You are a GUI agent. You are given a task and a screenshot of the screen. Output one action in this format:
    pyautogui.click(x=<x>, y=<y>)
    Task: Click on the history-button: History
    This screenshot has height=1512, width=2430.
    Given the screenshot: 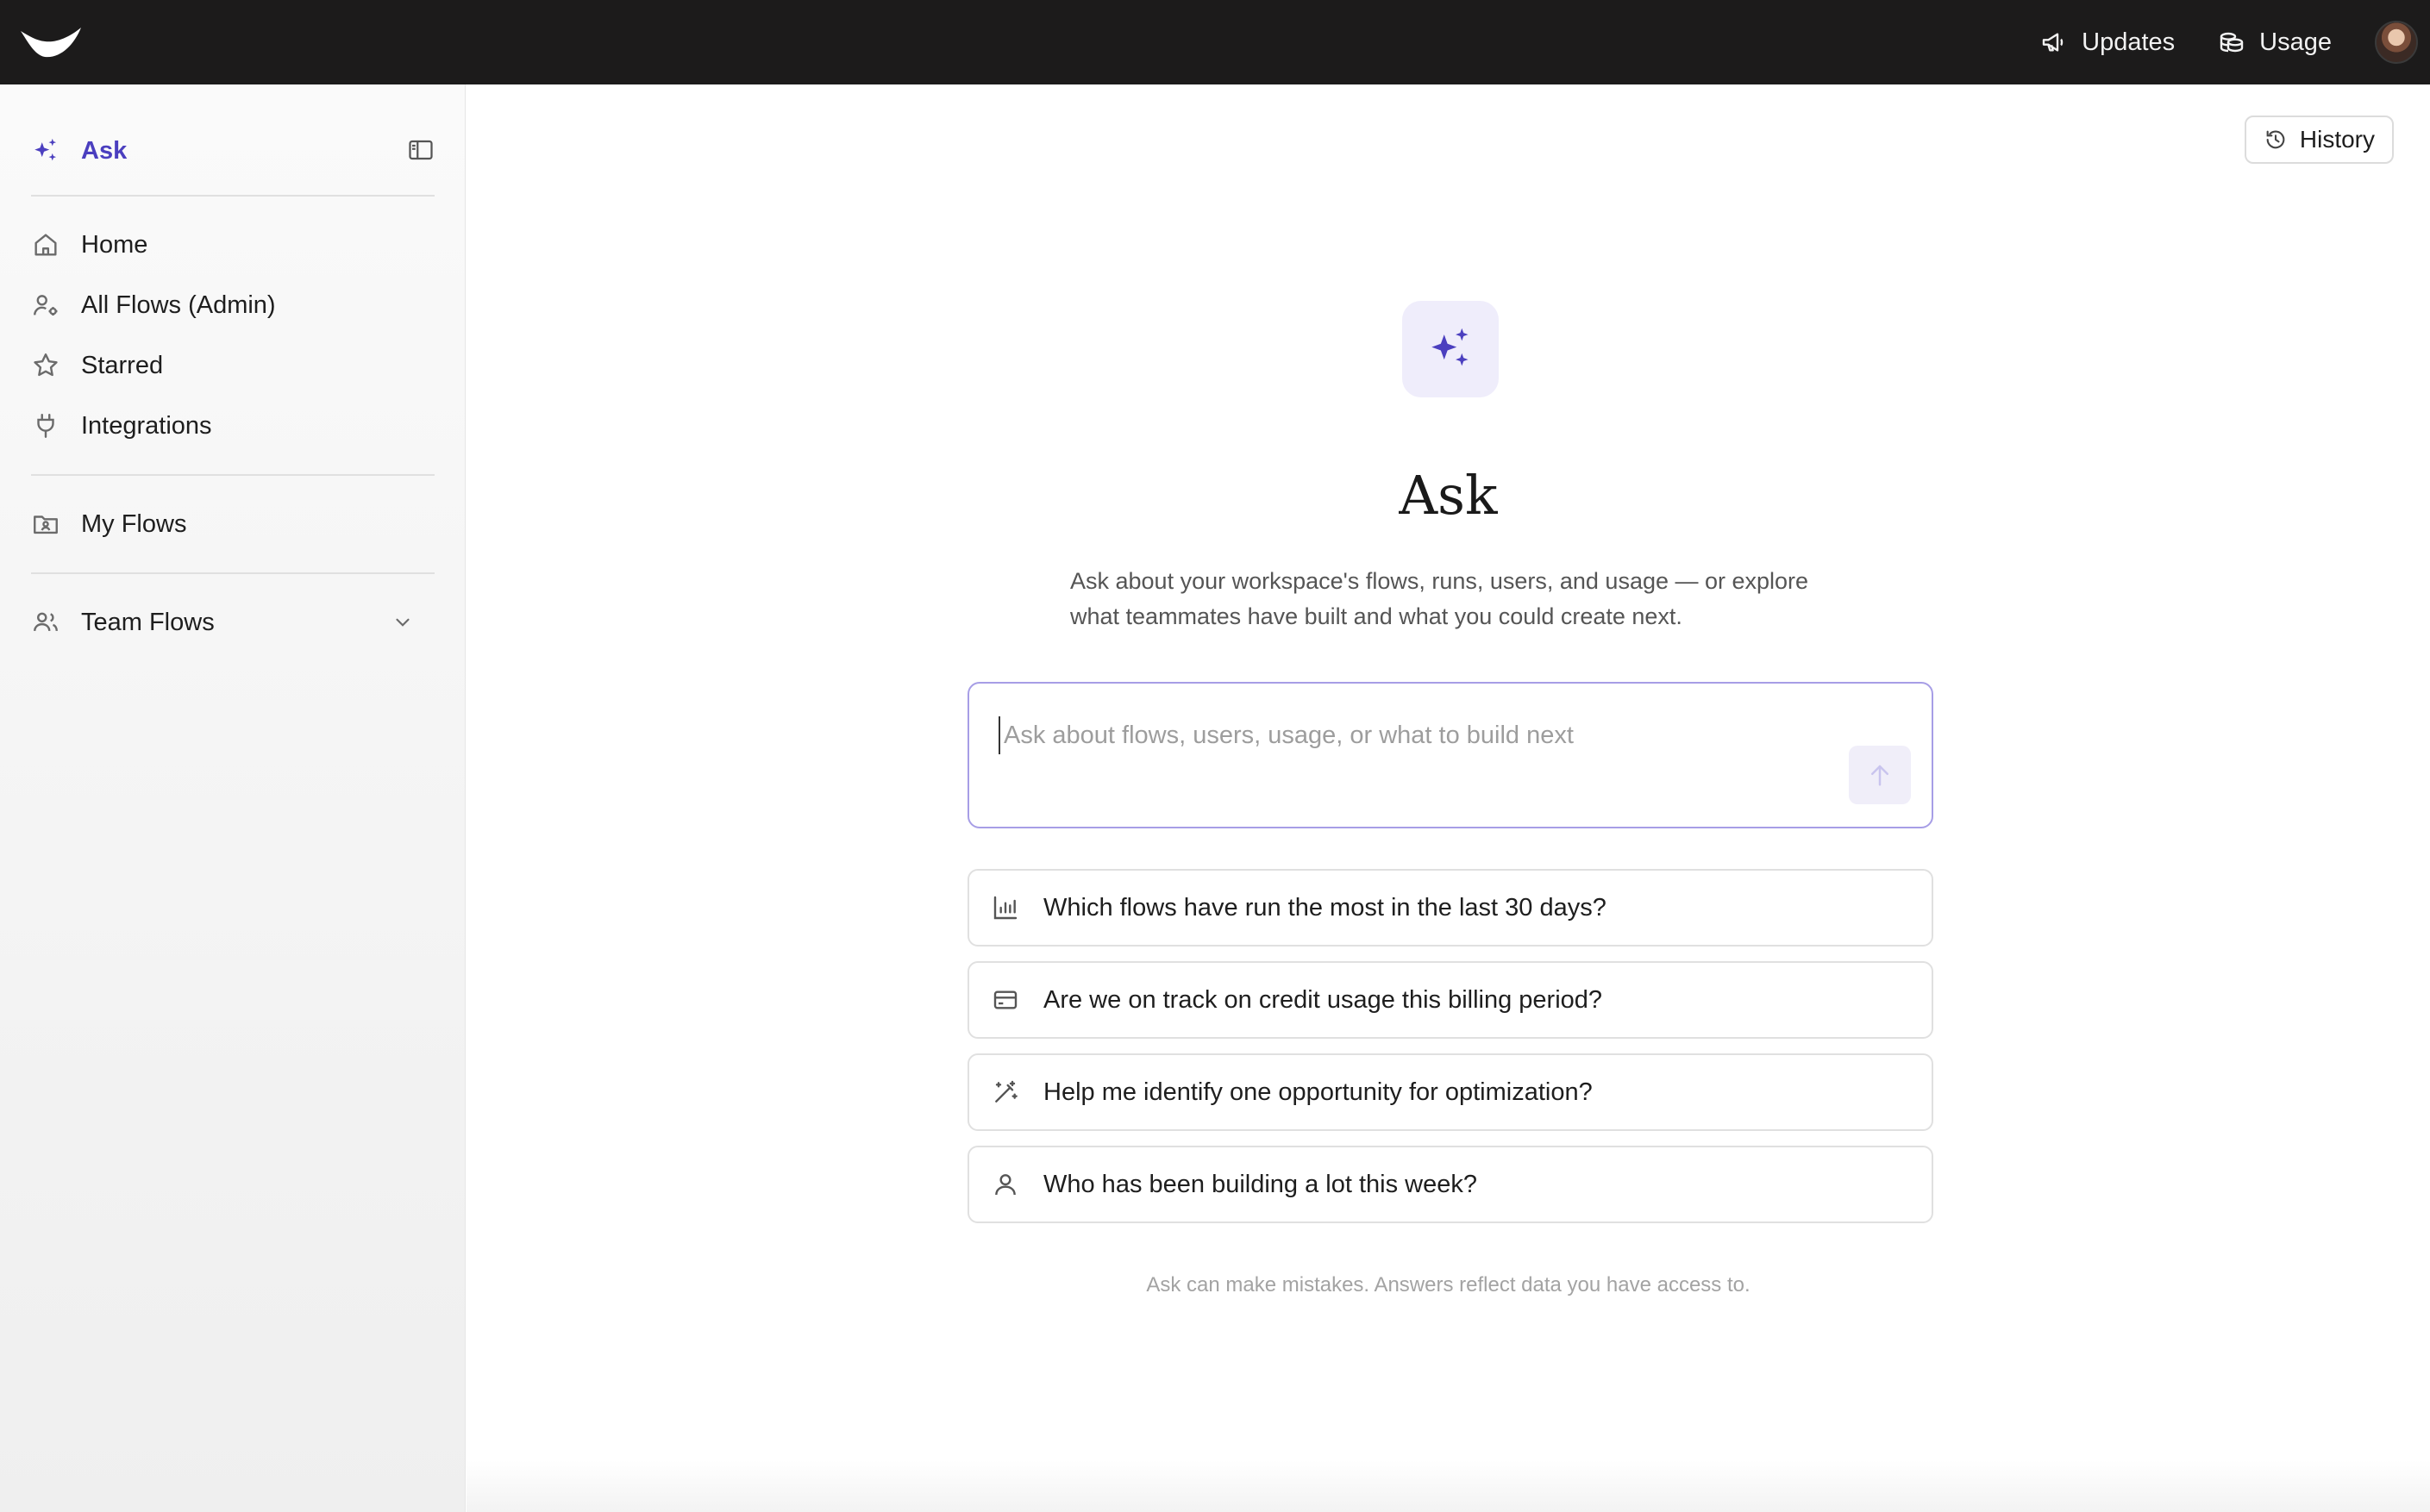 What is the action you would take?
    pyautogui.click(x=2319, y=140)
    